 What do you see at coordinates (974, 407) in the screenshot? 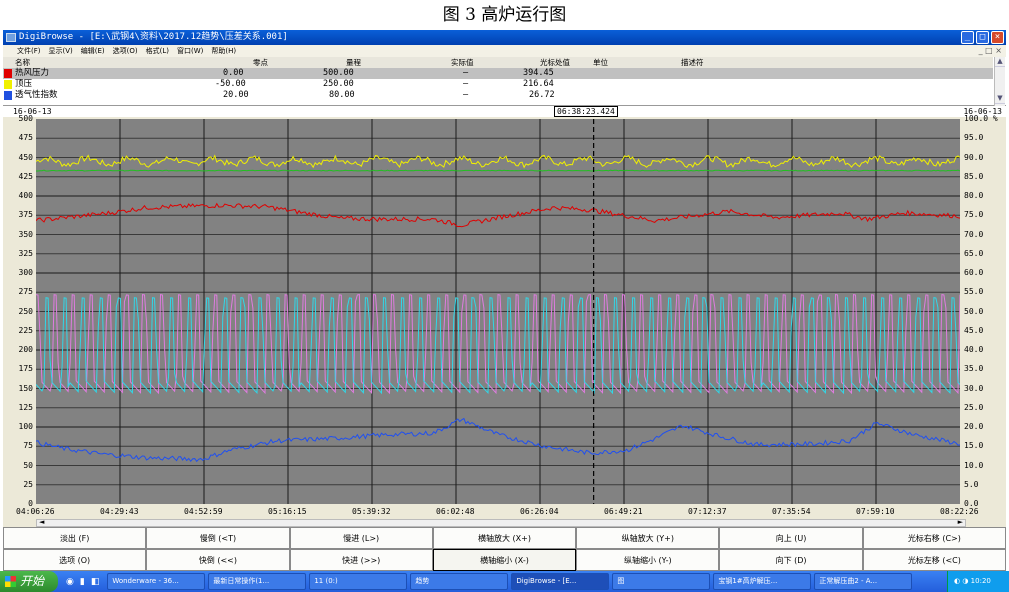
I see `y2-tick-label: 25.0` at bounding box center [974, 407].